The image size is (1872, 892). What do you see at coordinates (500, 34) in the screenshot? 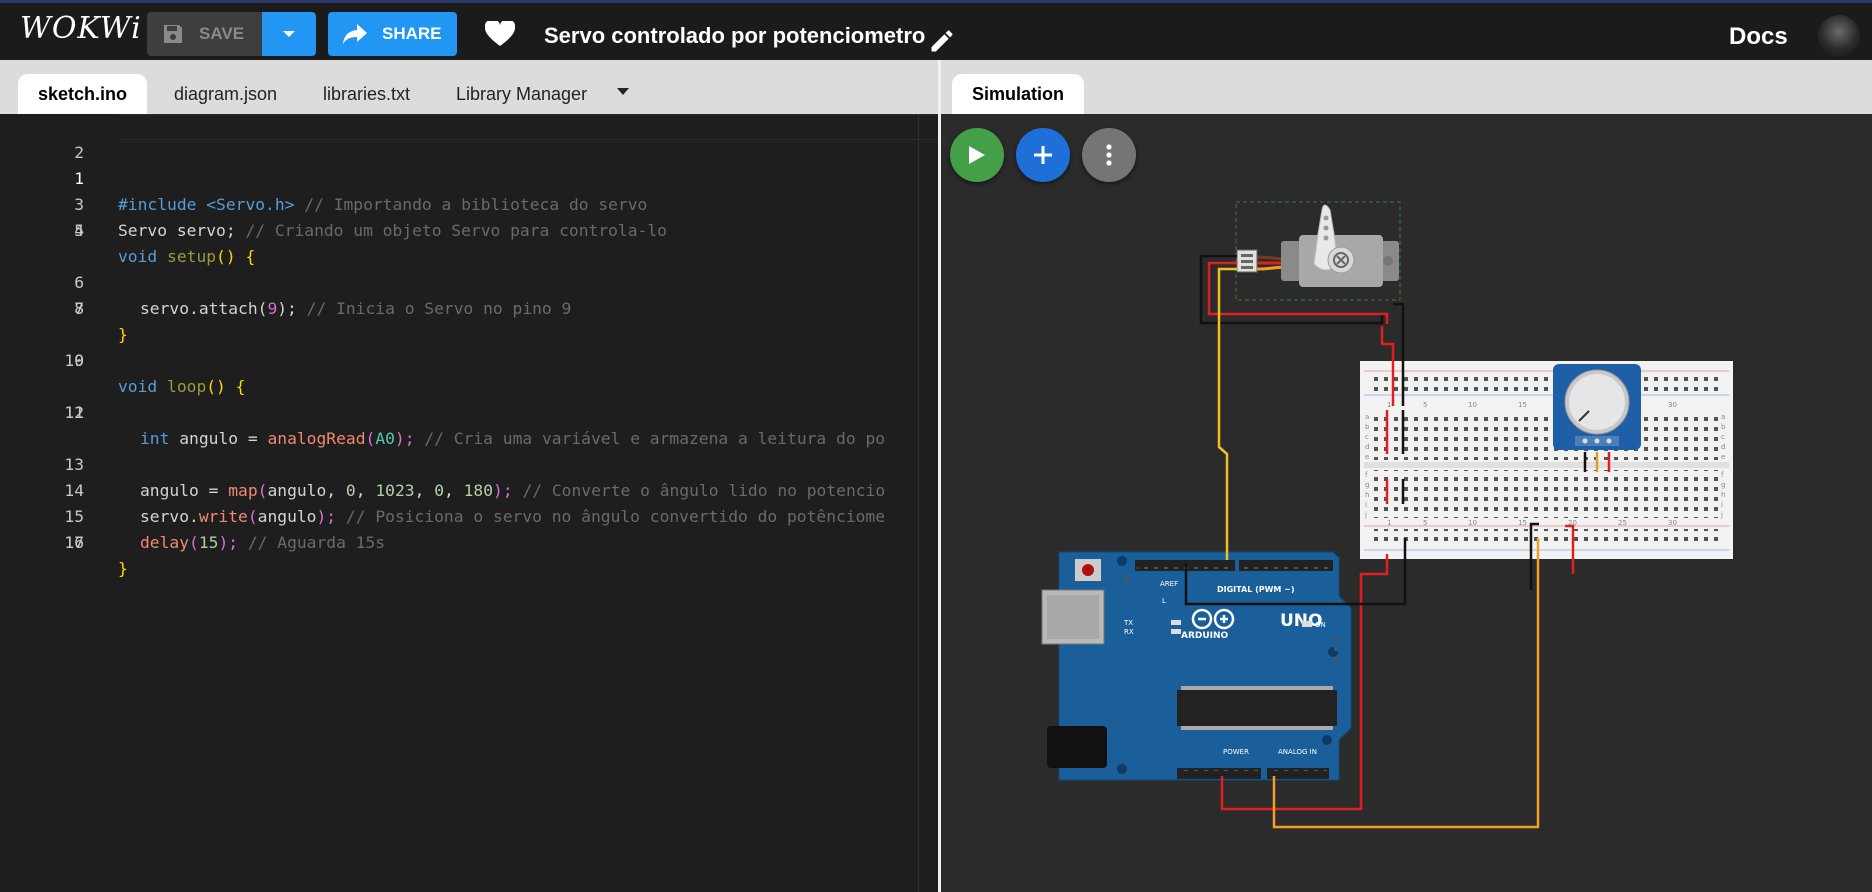
I see `heart-icon` at bounding box center [500, 34].